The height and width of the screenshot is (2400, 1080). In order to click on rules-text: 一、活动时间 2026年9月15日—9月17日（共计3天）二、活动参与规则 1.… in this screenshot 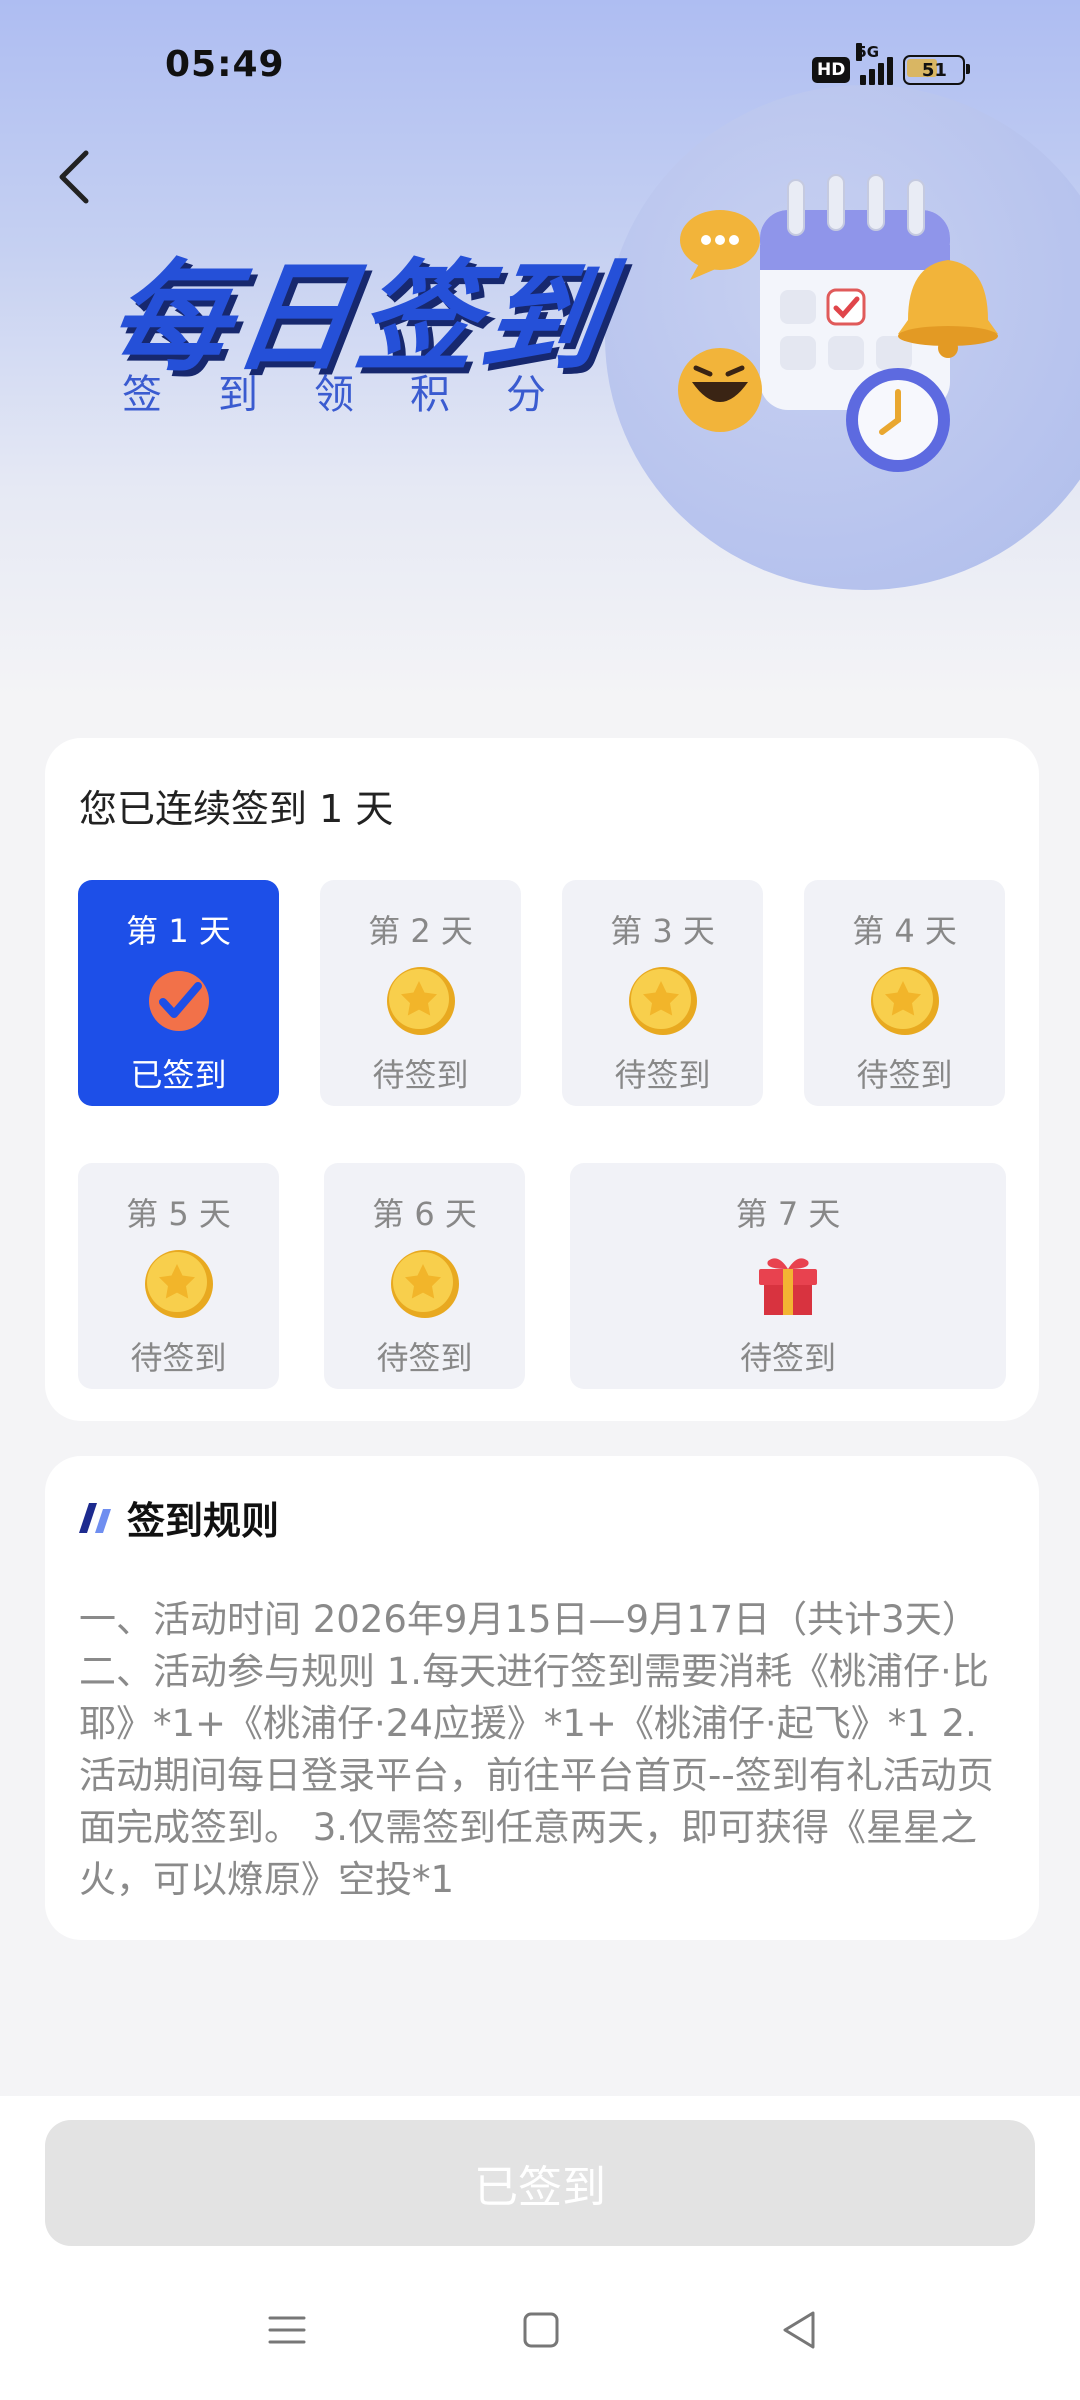, I will do `click(536, 1749)`.